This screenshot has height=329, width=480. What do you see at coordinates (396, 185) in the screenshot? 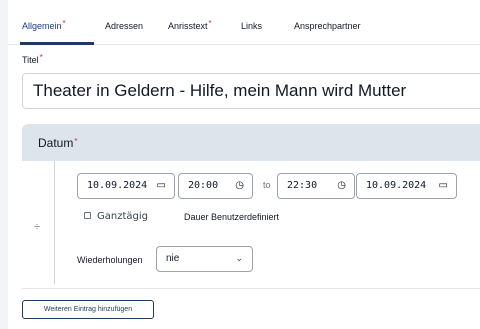
I see `end-date-value: 10.09.2024` at bounding box center [396, 185].